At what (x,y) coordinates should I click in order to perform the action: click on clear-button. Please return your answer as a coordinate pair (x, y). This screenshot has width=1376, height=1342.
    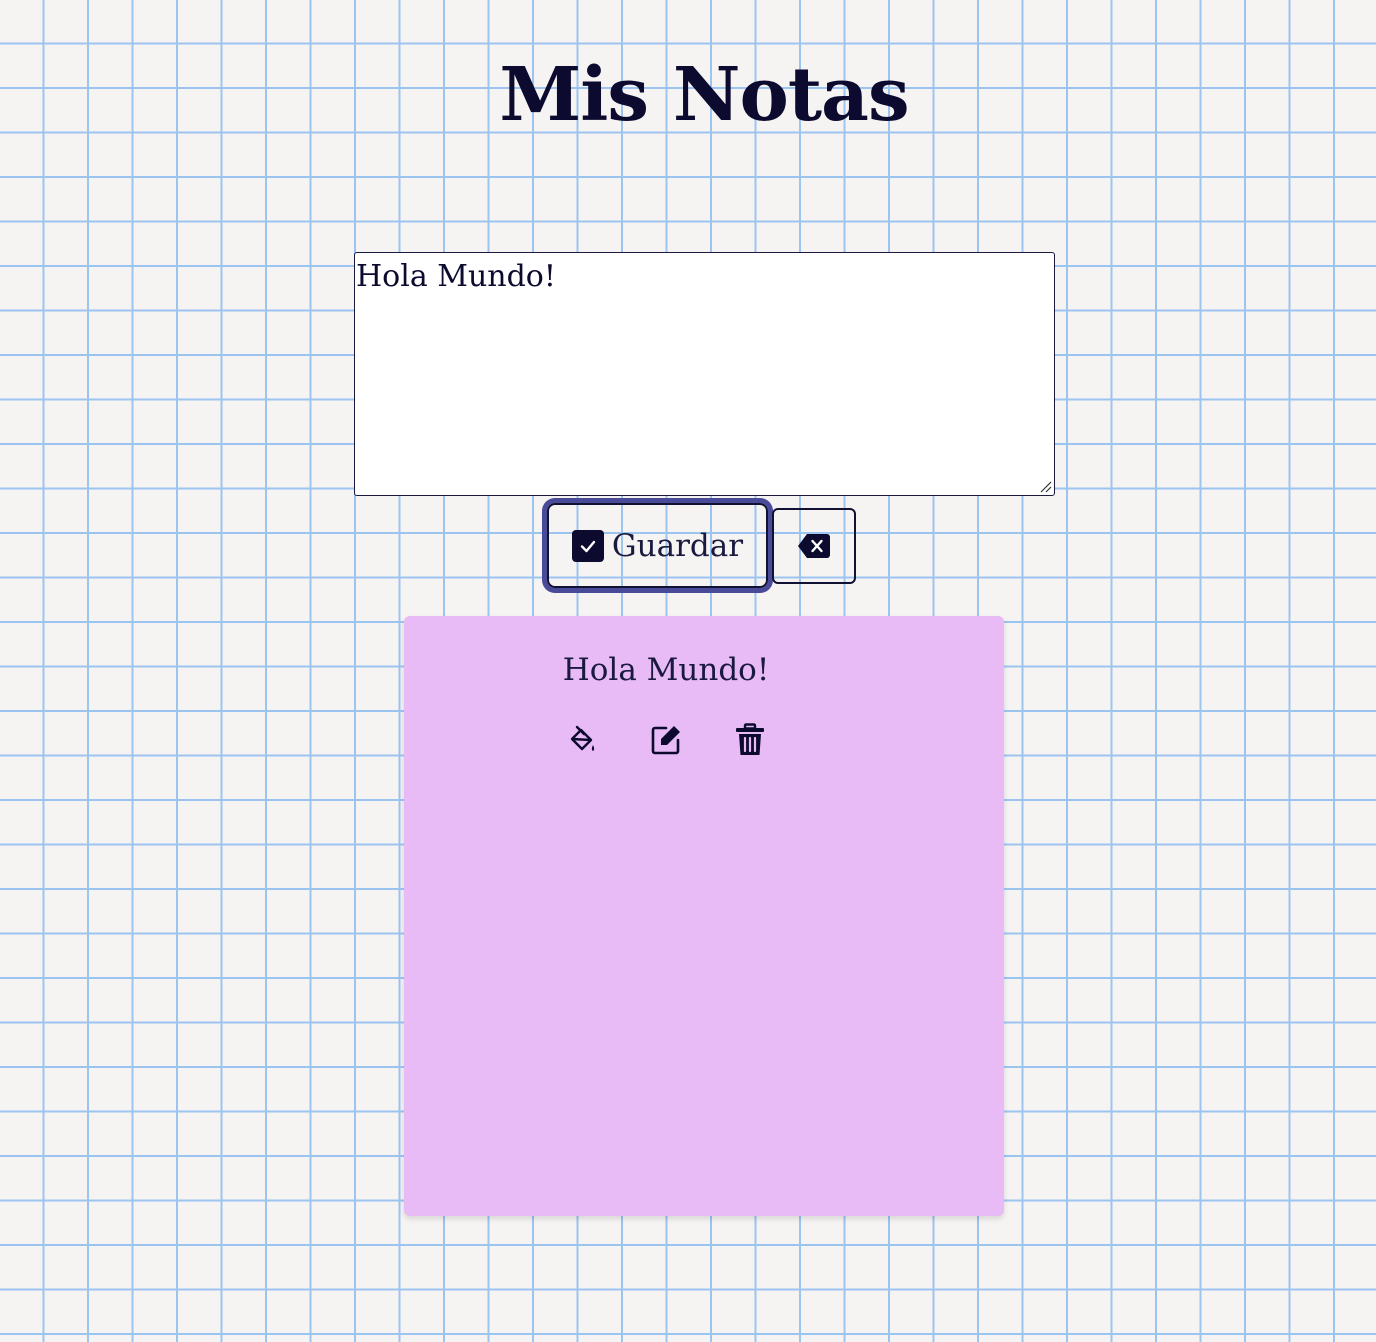
    Looking at the image, I should click on (814, 546).